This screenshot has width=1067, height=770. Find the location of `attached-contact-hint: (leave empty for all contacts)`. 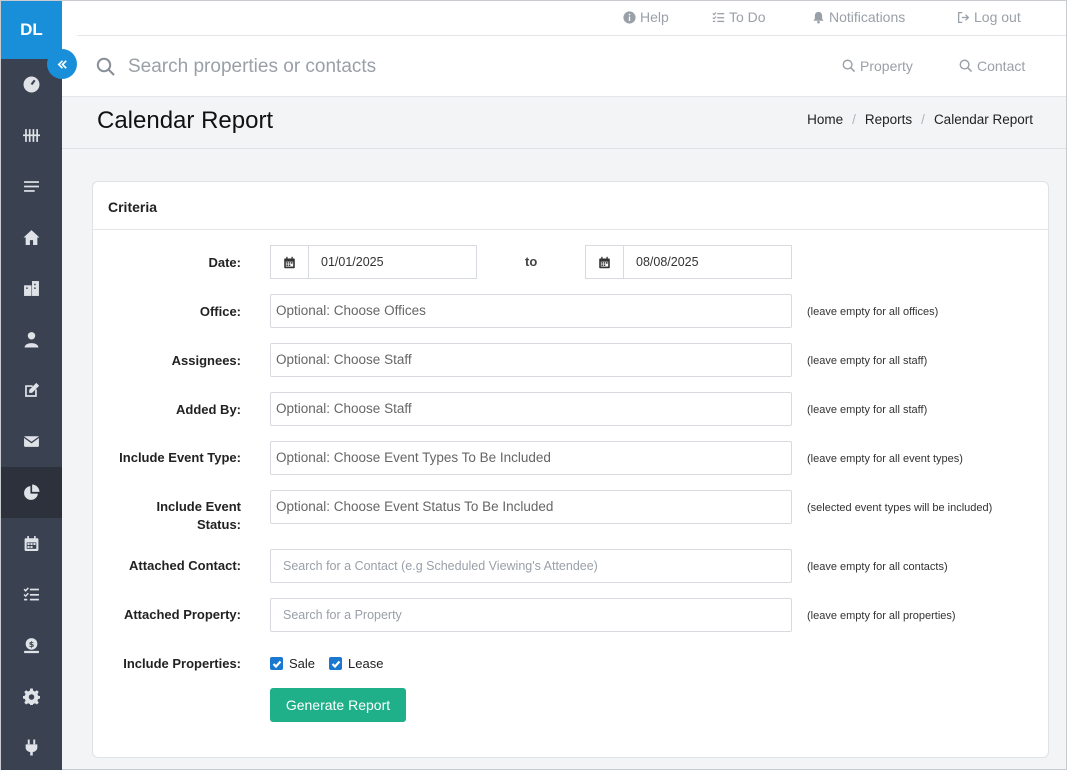

attached-contact-hint: (leave empty for all contacts) is located at coordinates (877, 567).